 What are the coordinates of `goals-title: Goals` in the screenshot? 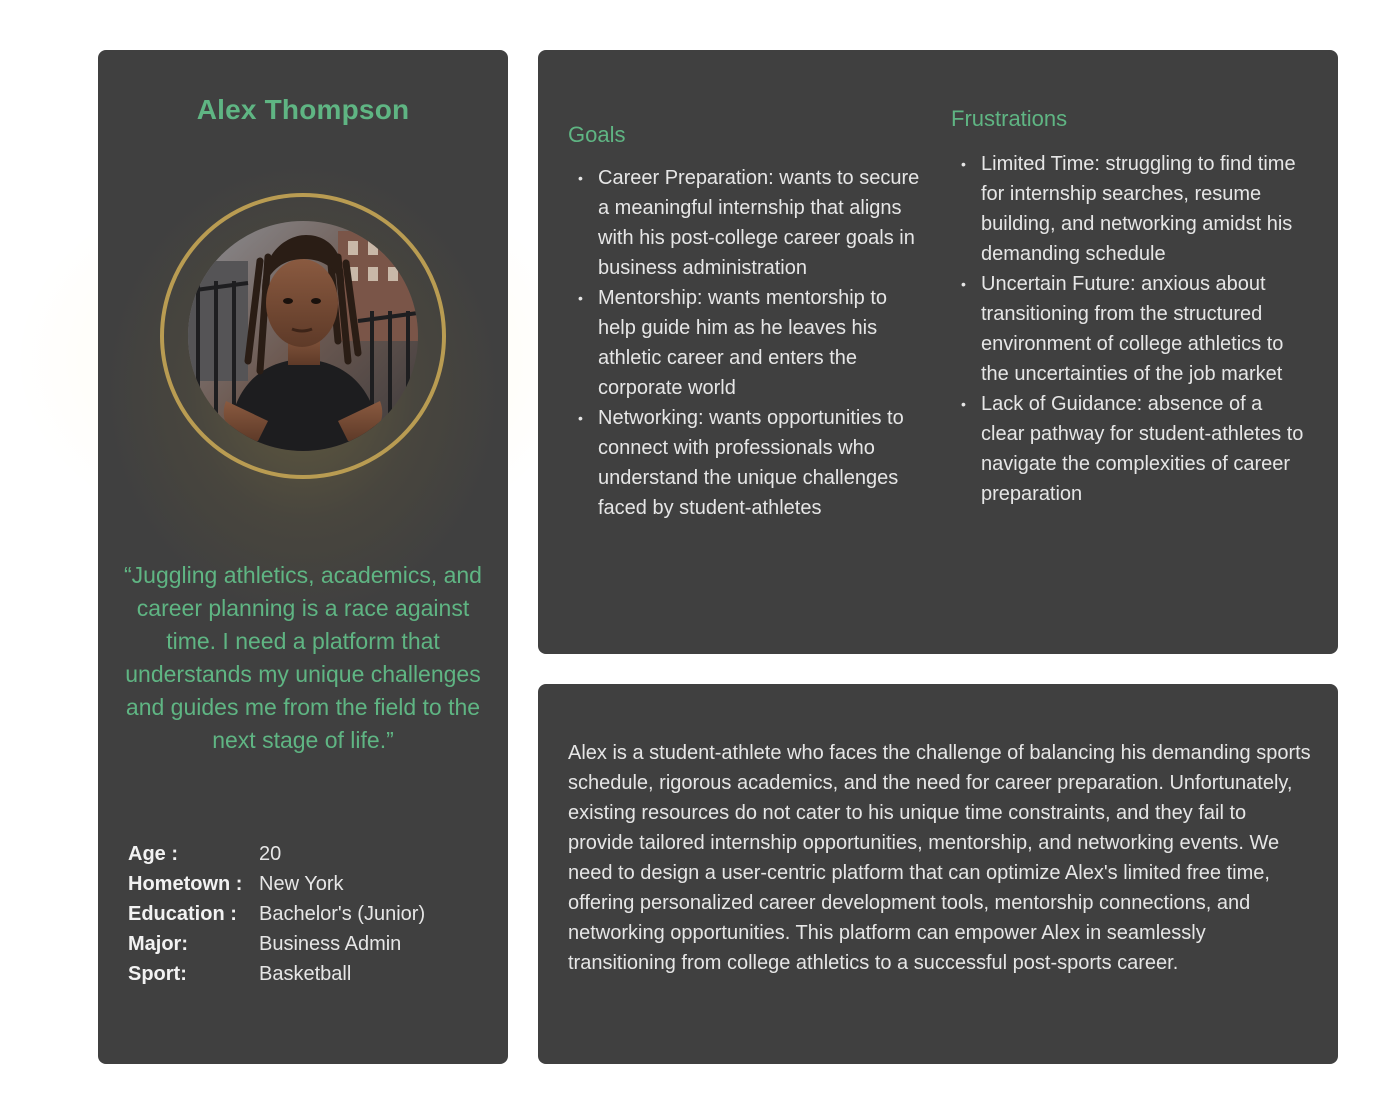 It's located at (597, 134).